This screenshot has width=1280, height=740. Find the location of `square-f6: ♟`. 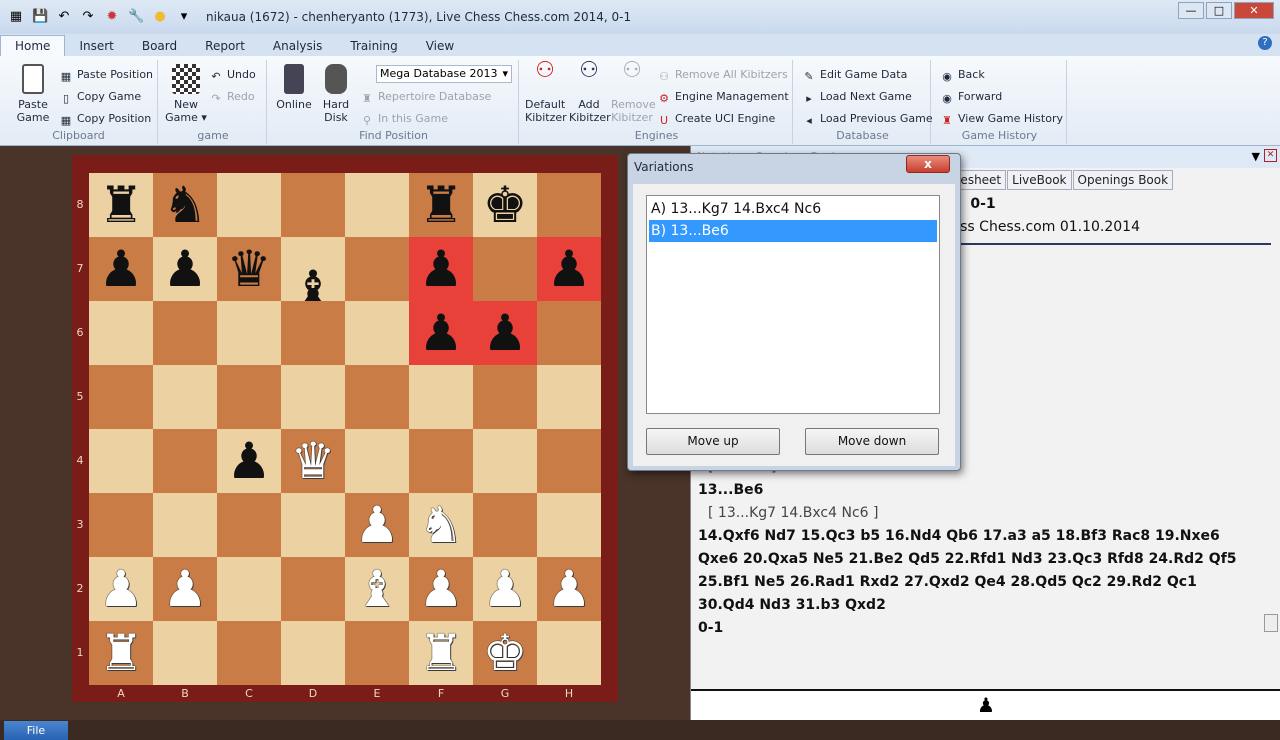

square-f6: ♟ is located at coordinates (441, 333).